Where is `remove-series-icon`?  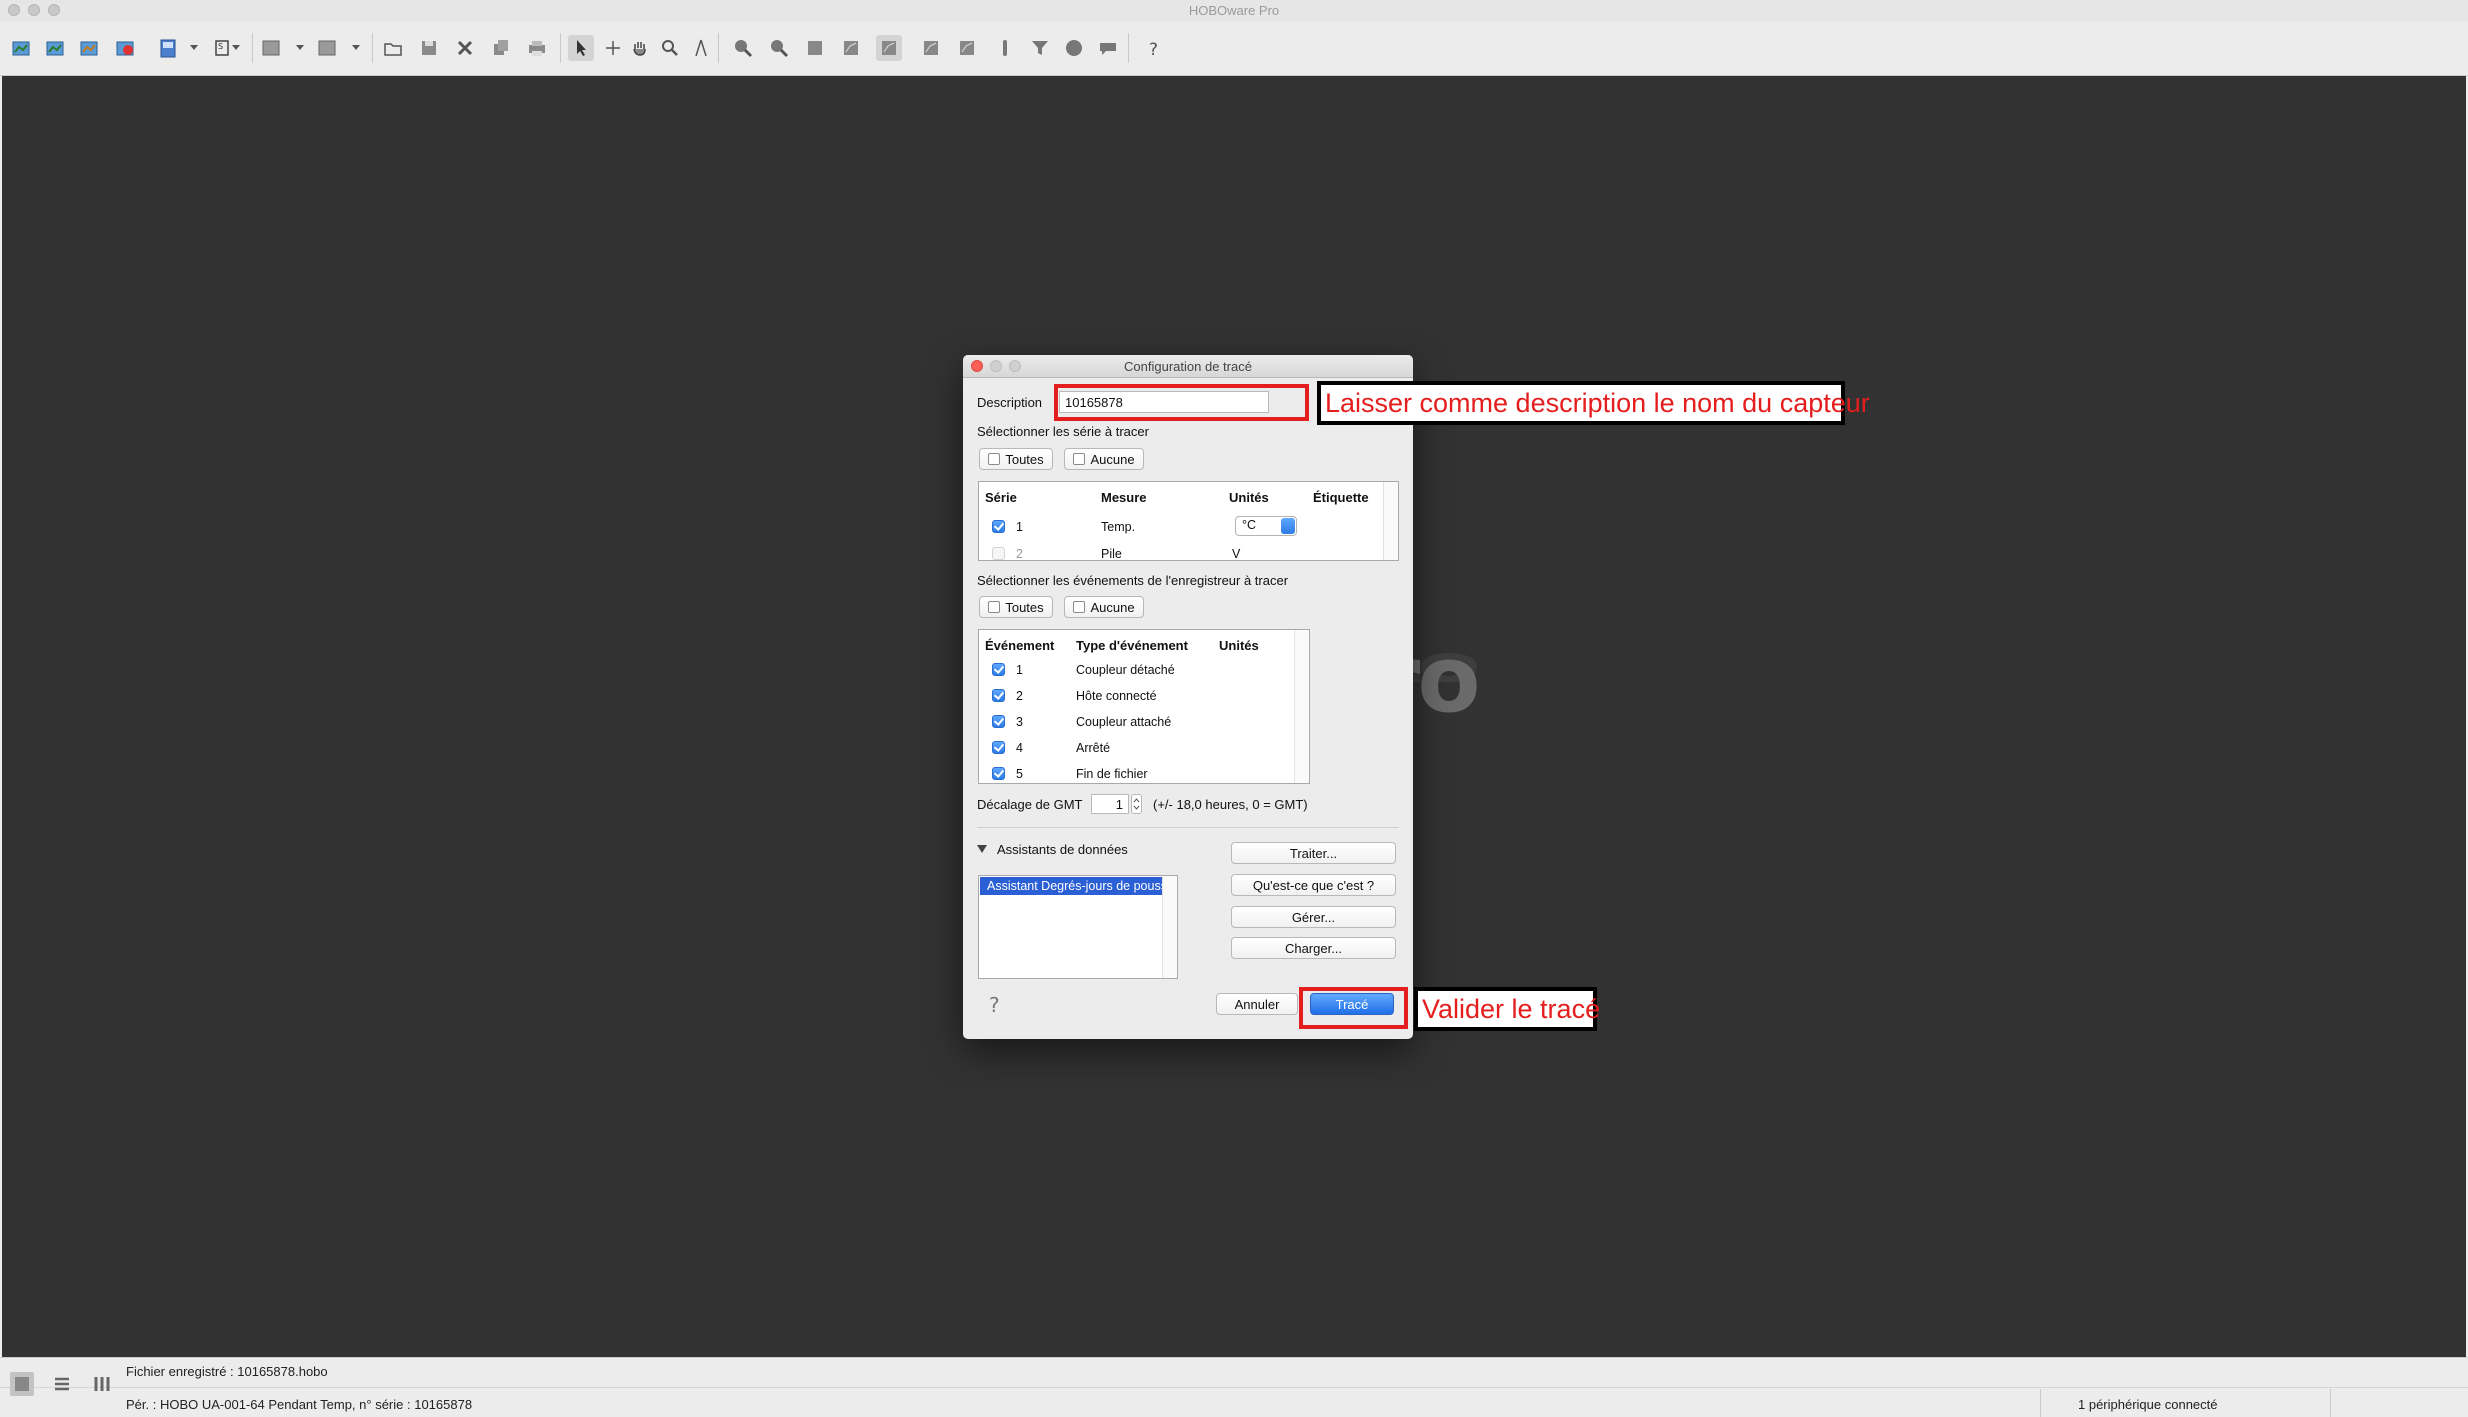
remove-series-icon is located at coordinates (967, 48).